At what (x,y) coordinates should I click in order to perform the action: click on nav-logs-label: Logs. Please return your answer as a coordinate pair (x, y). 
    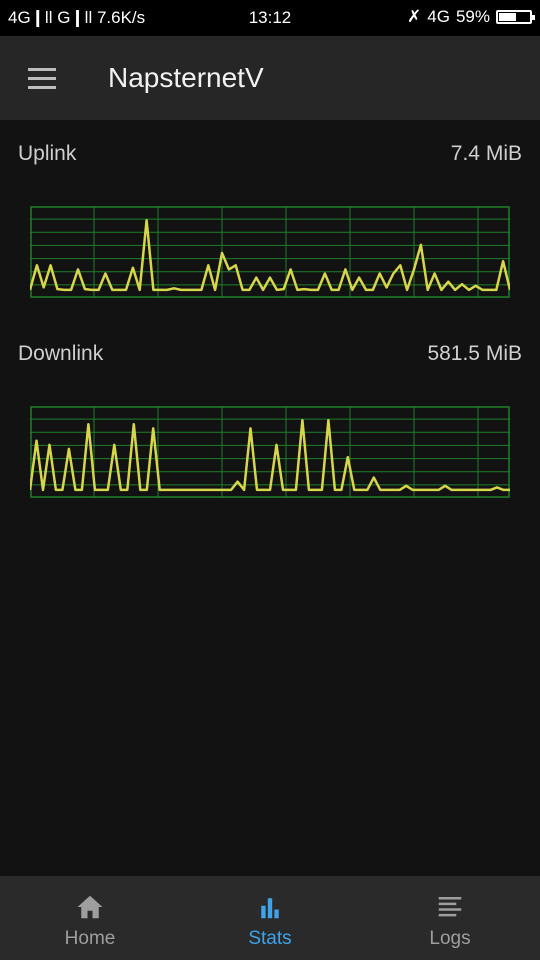
    Looking at the image, I should click on (450, 938).